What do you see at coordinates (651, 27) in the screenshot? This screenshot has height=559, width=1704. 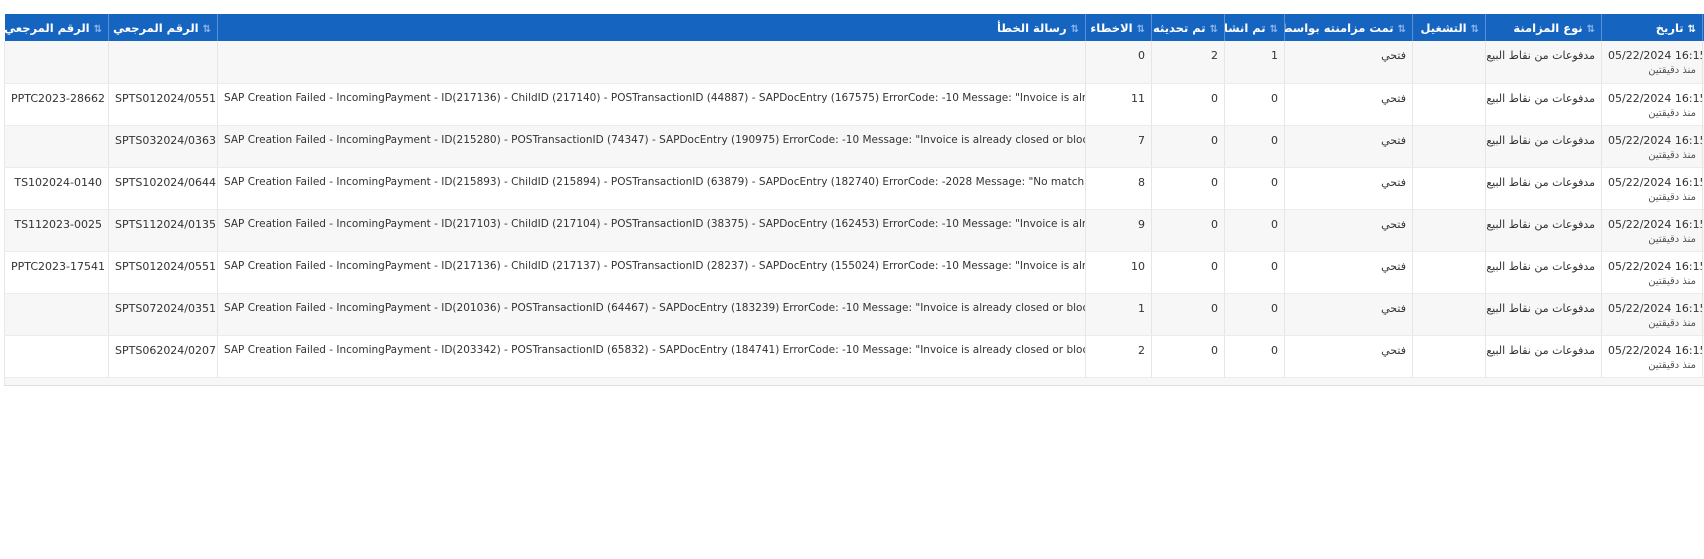 I see `header-error-message: ⇅رسالة الخطأ` at bounding box center [651, 27].